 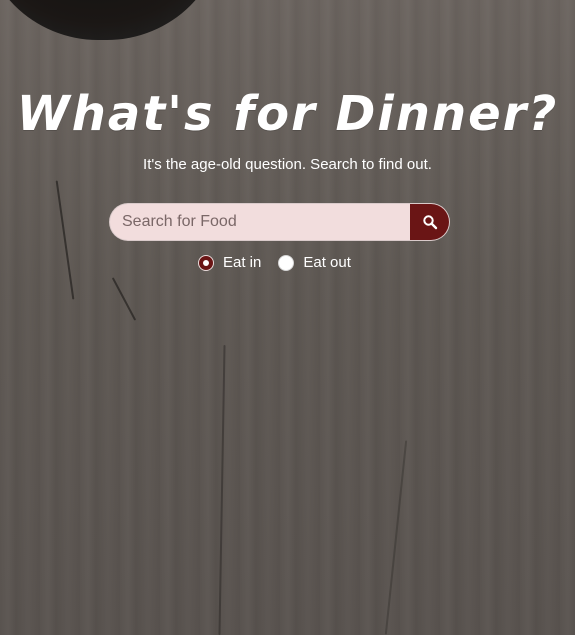 I want to click on search-input, so click(x=259, y=222).